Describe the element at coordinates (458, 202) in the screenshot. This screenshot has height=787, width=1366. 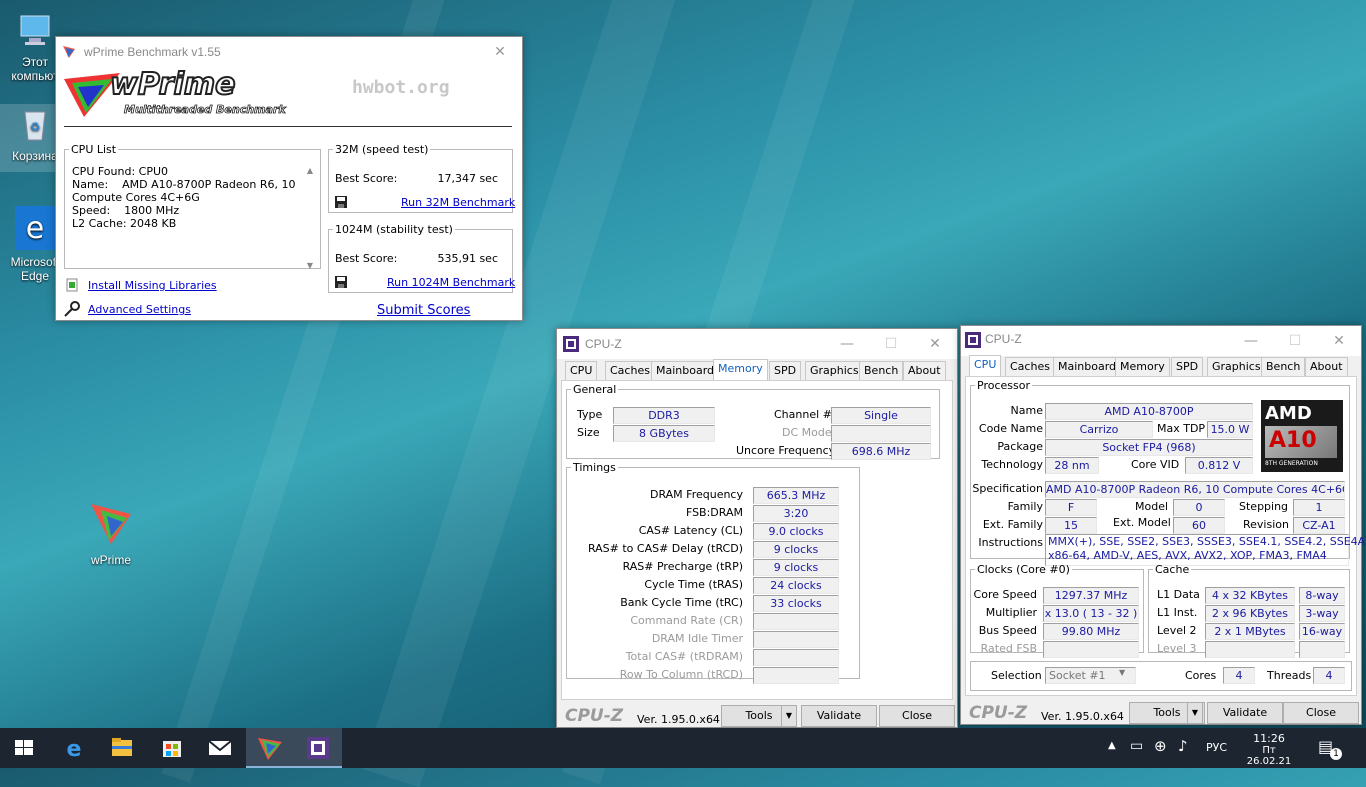
I see `run-32m-link: Run 32M Benchmark` at that location.